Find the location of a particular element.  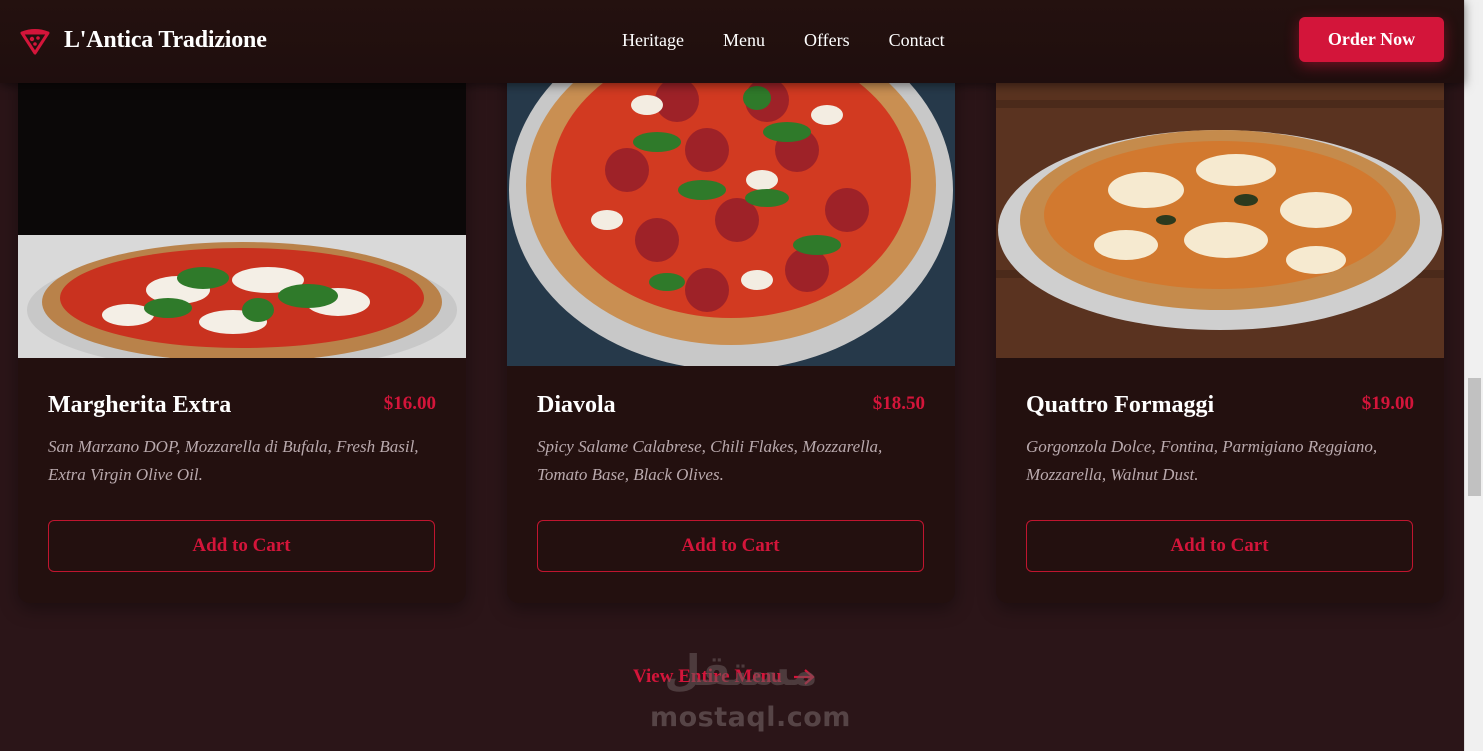

card-title: Quattro Formaggi is located at coordinates (1120, 405).